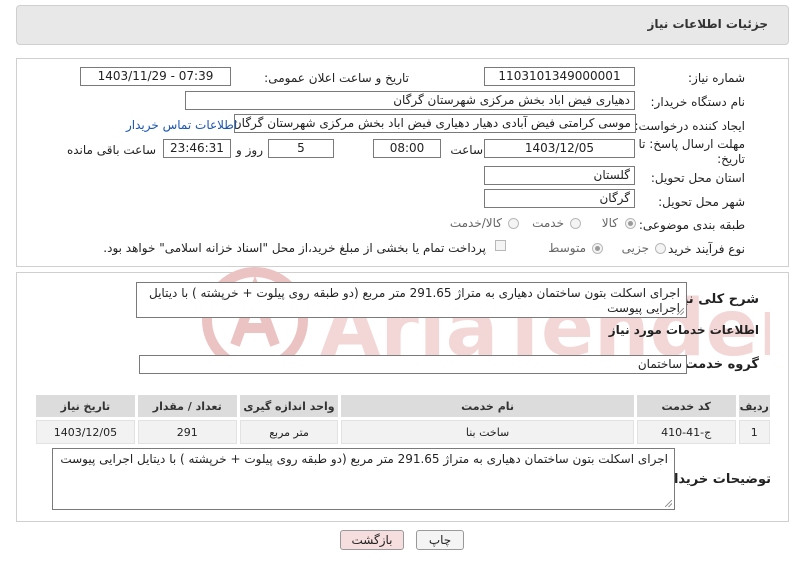  Describe the element at coordinates (85, 432) in the screenshot. I see `cell-need-date: 1403/12/05` at that location.